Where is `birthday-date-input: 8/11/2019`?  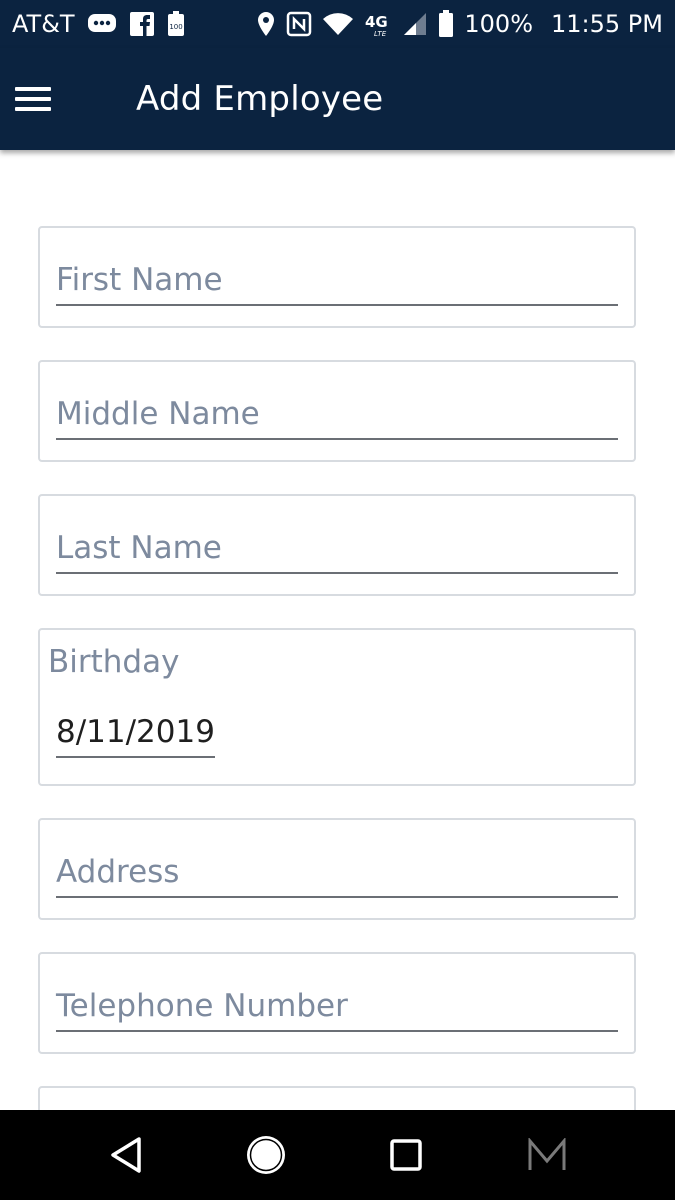
birthday-date-input: 8/11/2019 is located at coordinates (135, 736).